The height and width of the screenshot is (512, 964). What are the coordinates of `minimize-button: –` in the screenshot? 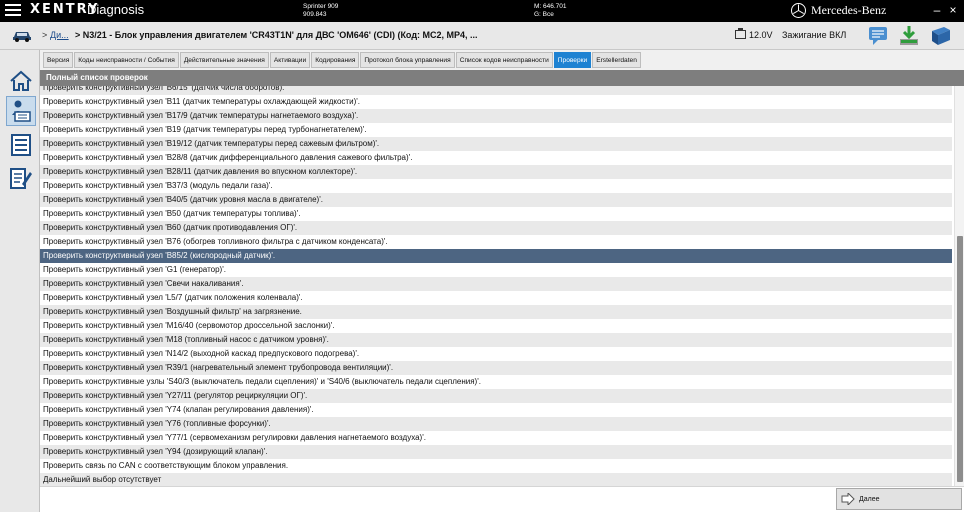 It's located at (937, 10).